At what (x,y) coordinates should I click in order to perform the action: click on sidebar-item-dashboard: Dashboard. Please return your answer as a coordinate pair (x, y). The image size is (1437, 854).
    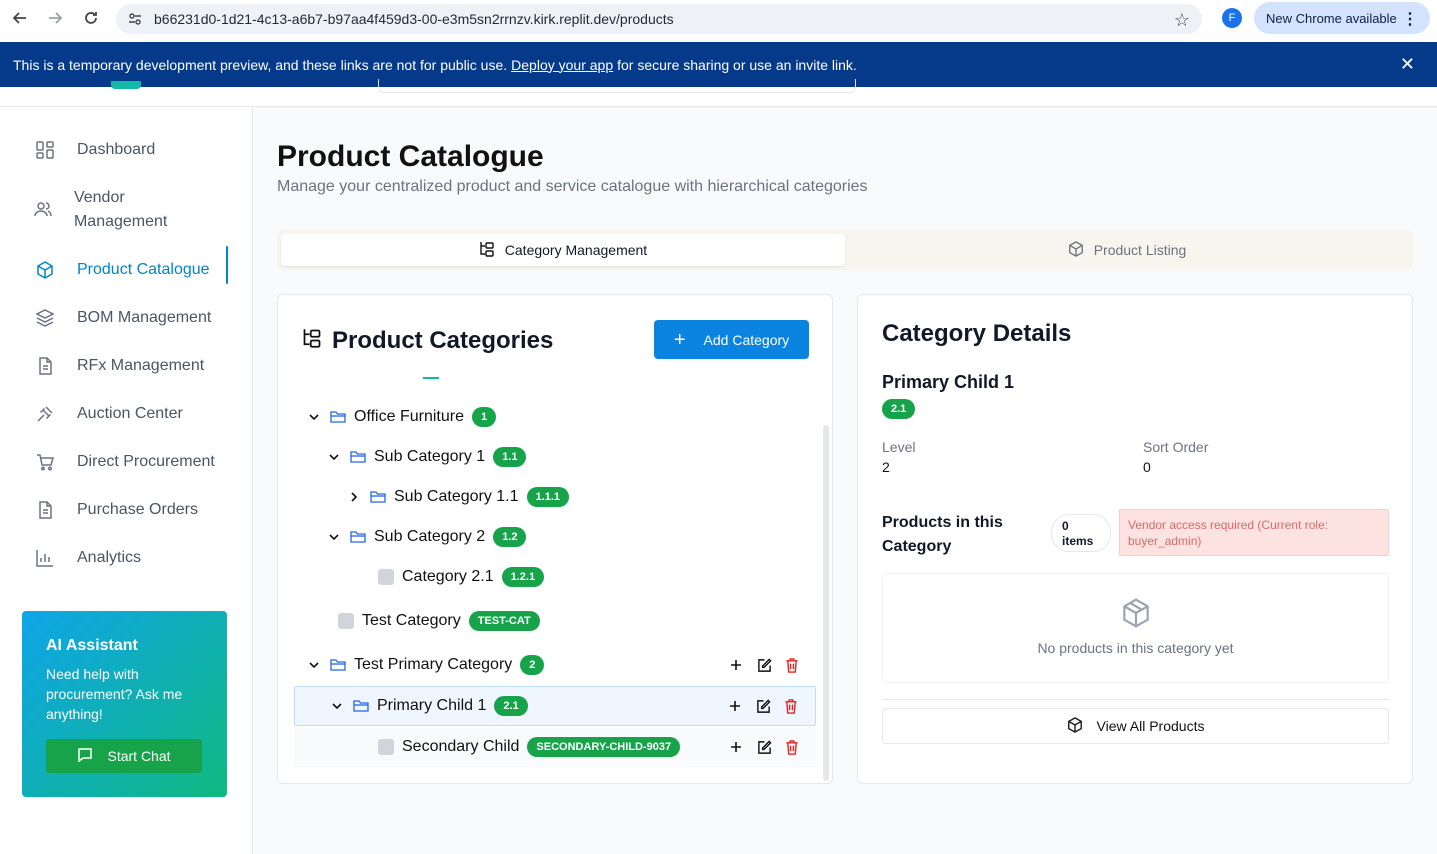
    Looking at the image, I should click on (125, 150).